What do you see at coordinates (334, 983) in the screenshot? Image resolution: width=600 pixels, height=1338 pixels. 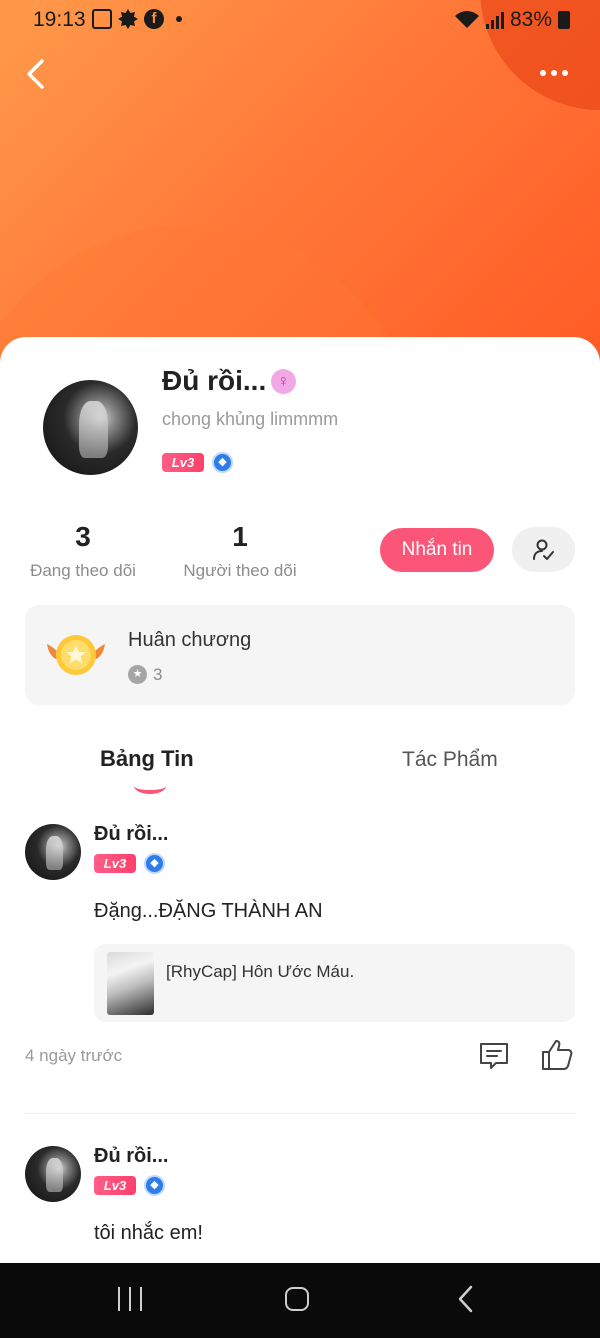 I see `post-linked-work` at bounding box center [334, 983].